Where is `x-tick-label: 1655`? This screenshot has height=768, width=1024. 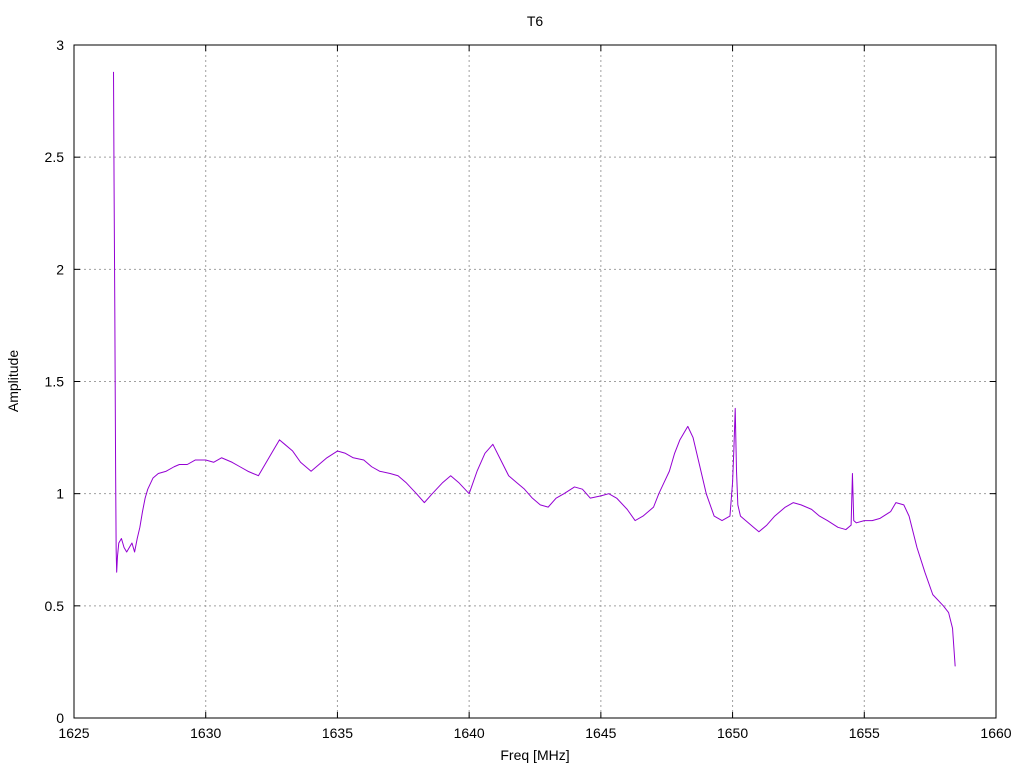 x-tick-label: 1655 is located at coordinates (864, 733).